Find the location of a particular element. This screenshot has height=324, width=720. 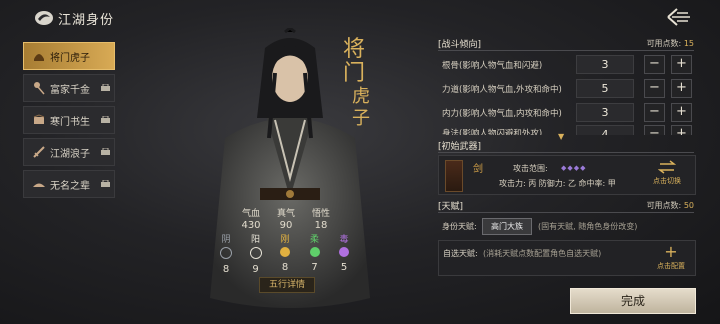

element-yang: 阳9 is located at coordinates (256, 253).